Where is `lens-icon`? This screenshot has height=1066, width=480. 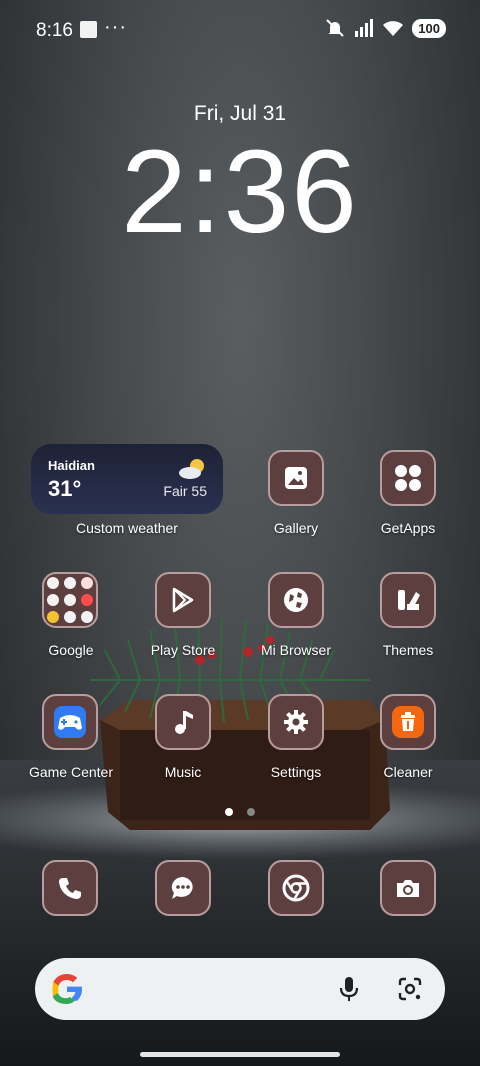
lens-icon is located at coordinates (410, 989).